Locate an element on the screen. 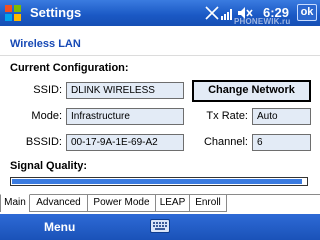  mode-label: Mode: is located at coordinates (46, 116).